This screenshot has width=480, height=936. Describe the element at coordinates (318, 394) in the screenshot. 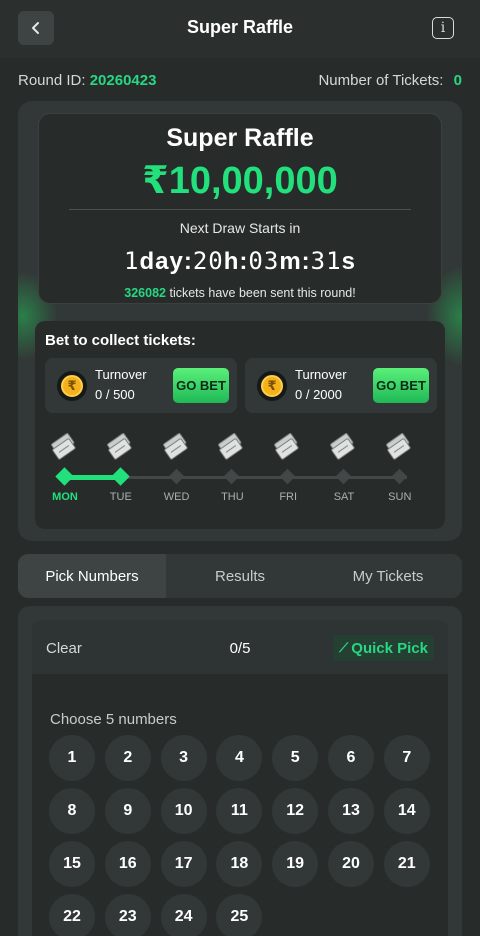

I see `turnover-value: 0 / 2000` at that location.